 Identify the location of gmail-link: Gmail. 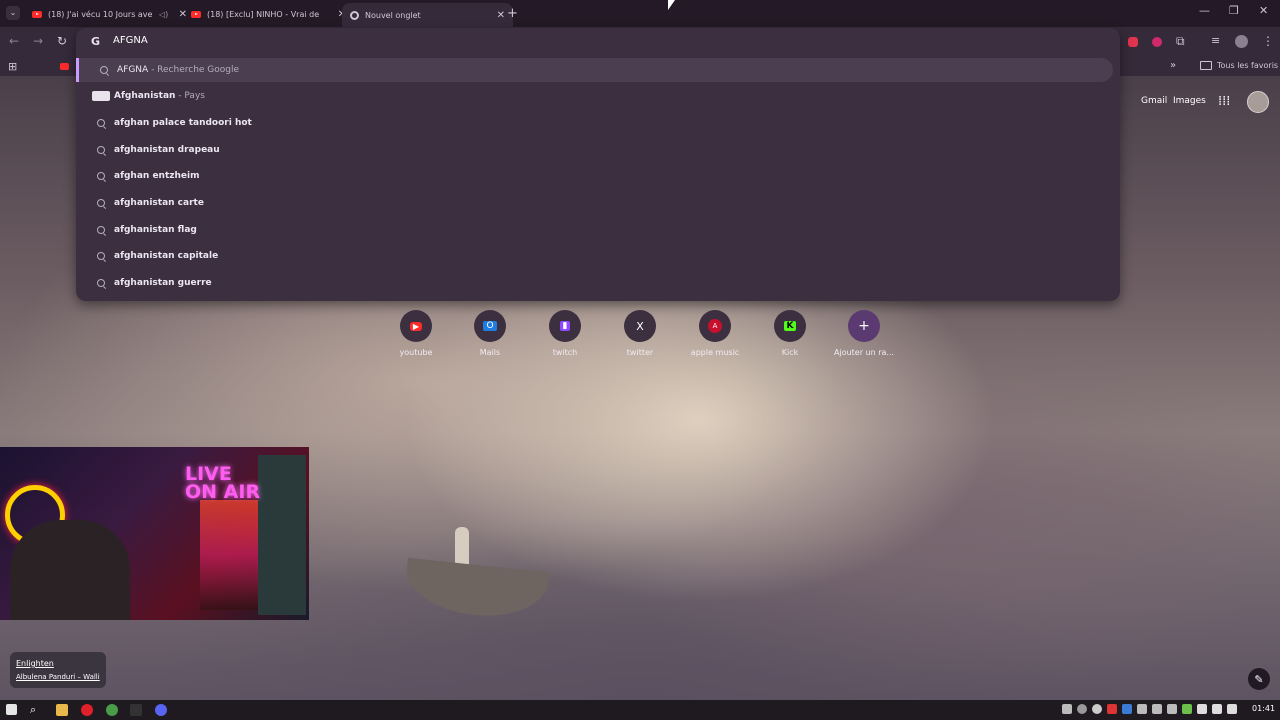
(1154, 101).